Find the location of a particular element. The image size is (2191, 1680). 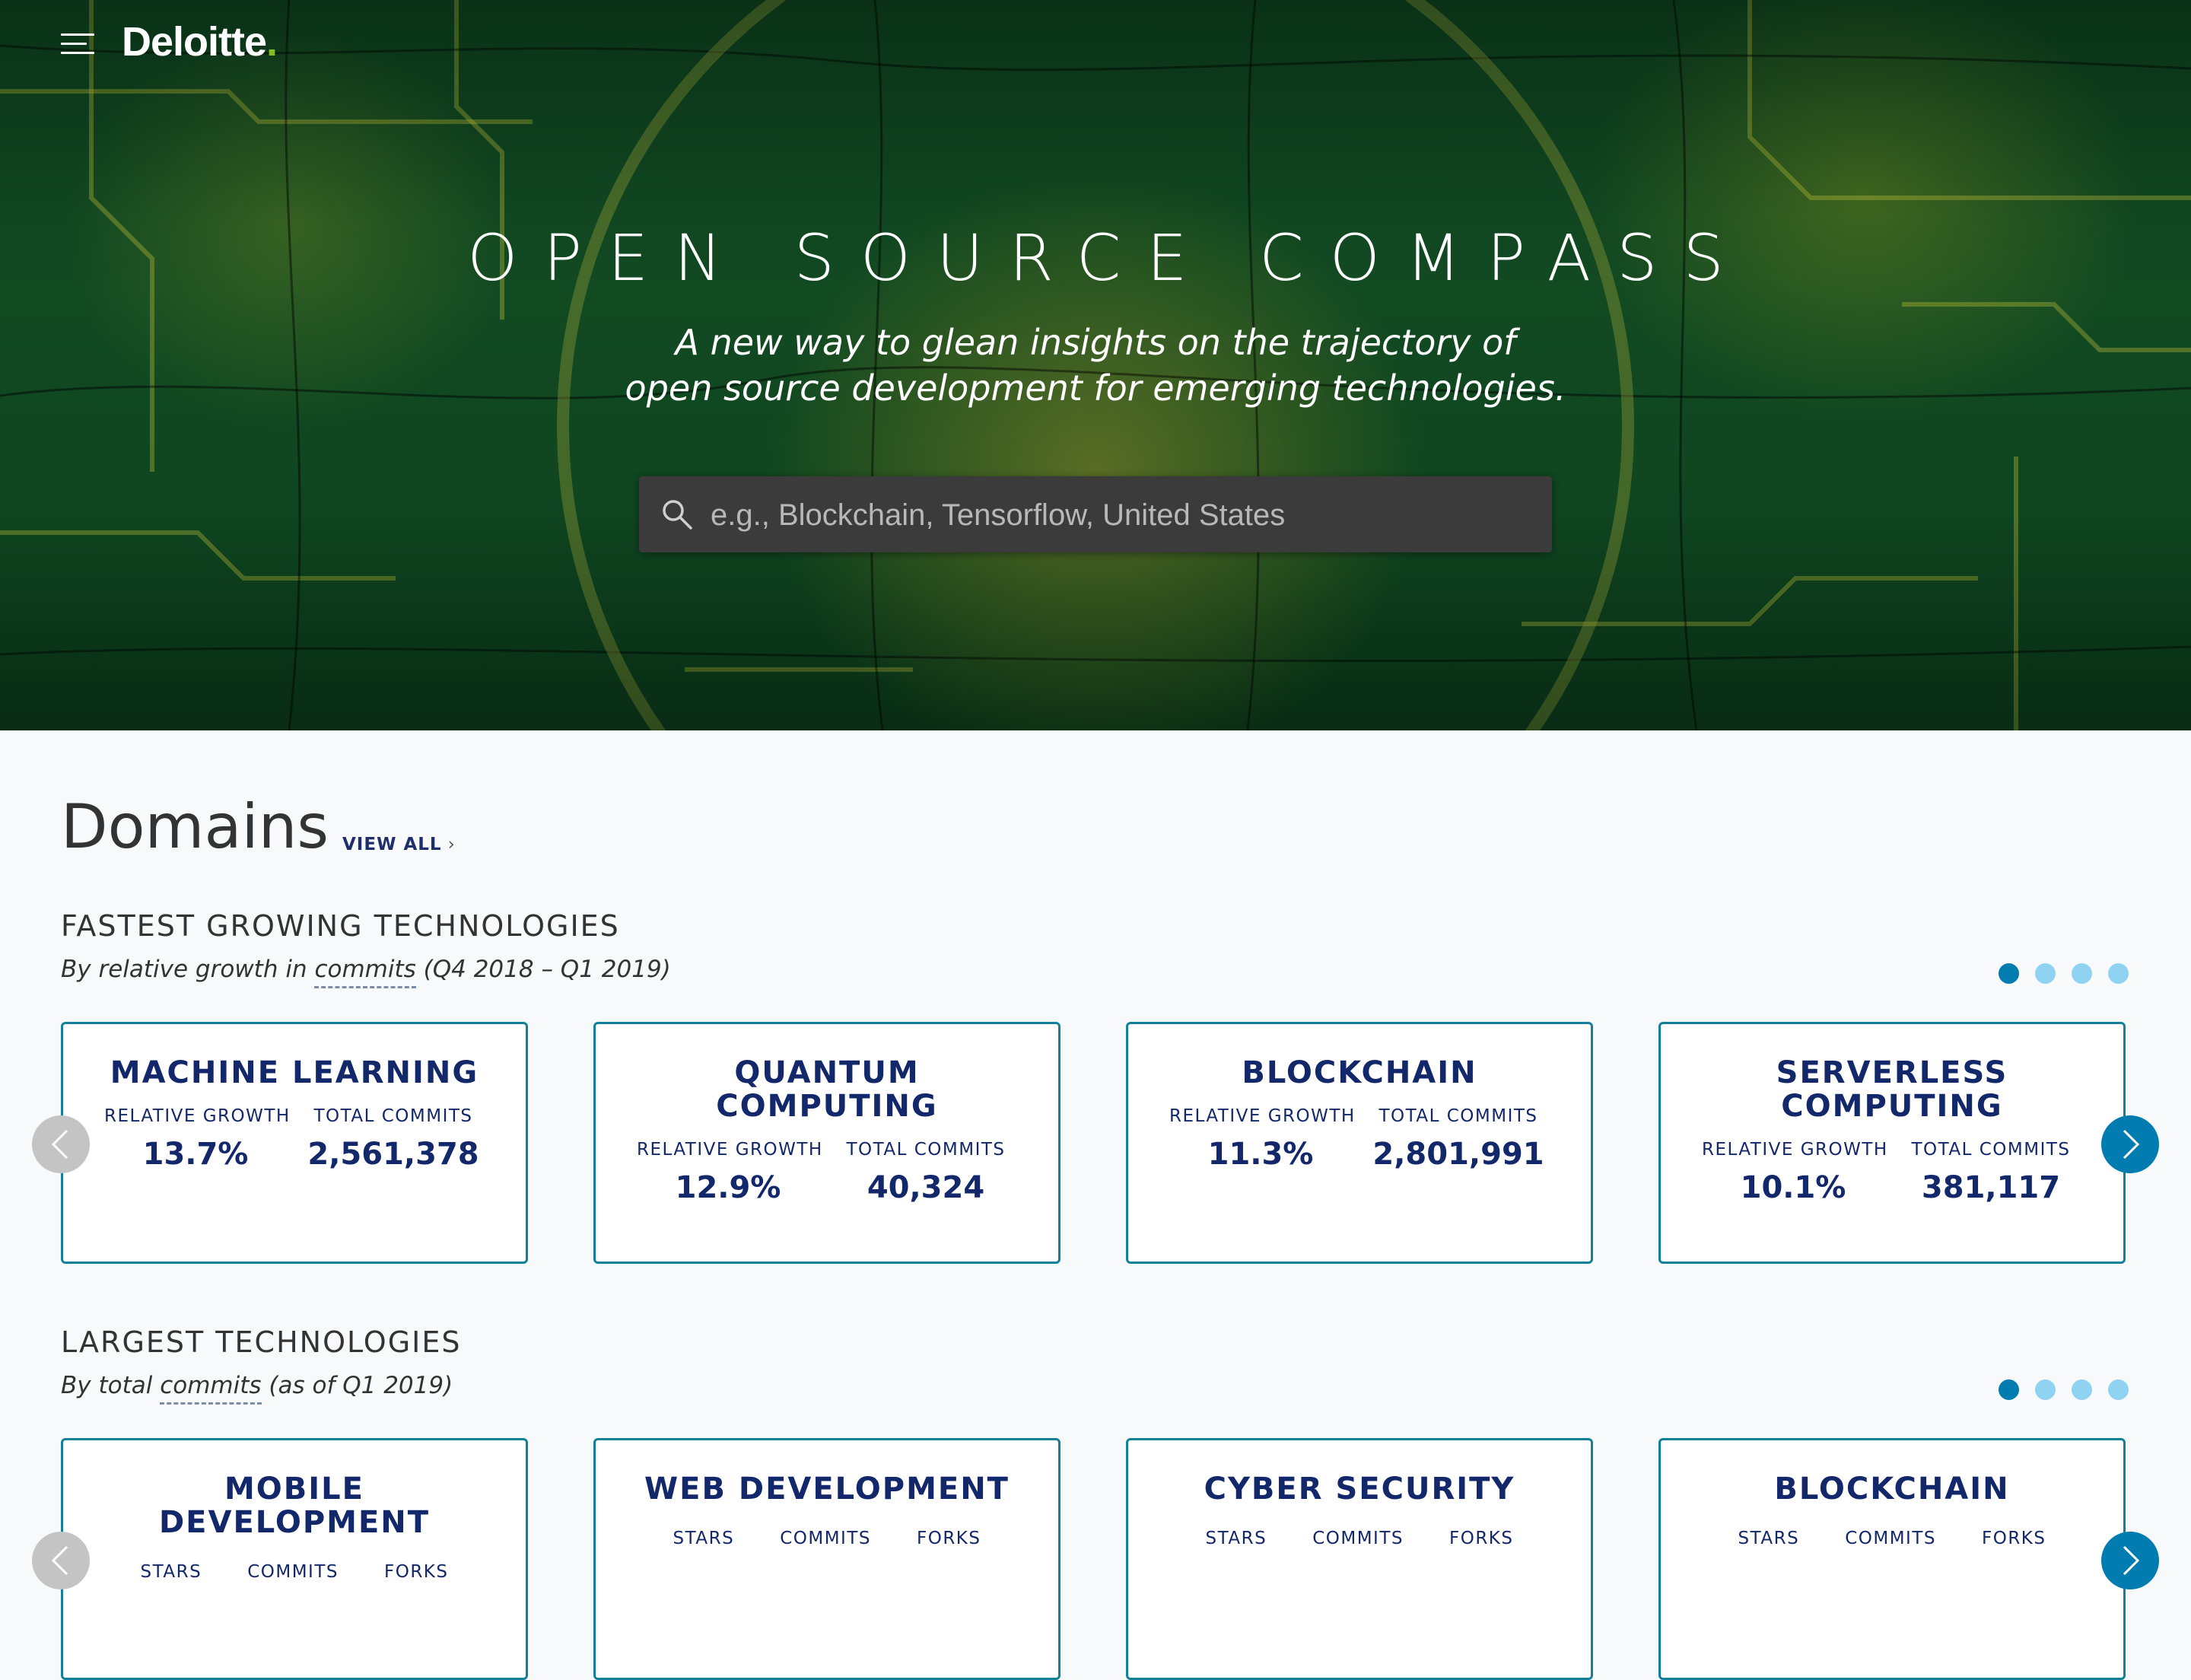

total-commits-value: 40,324 is located at coordinates (926, 1188).